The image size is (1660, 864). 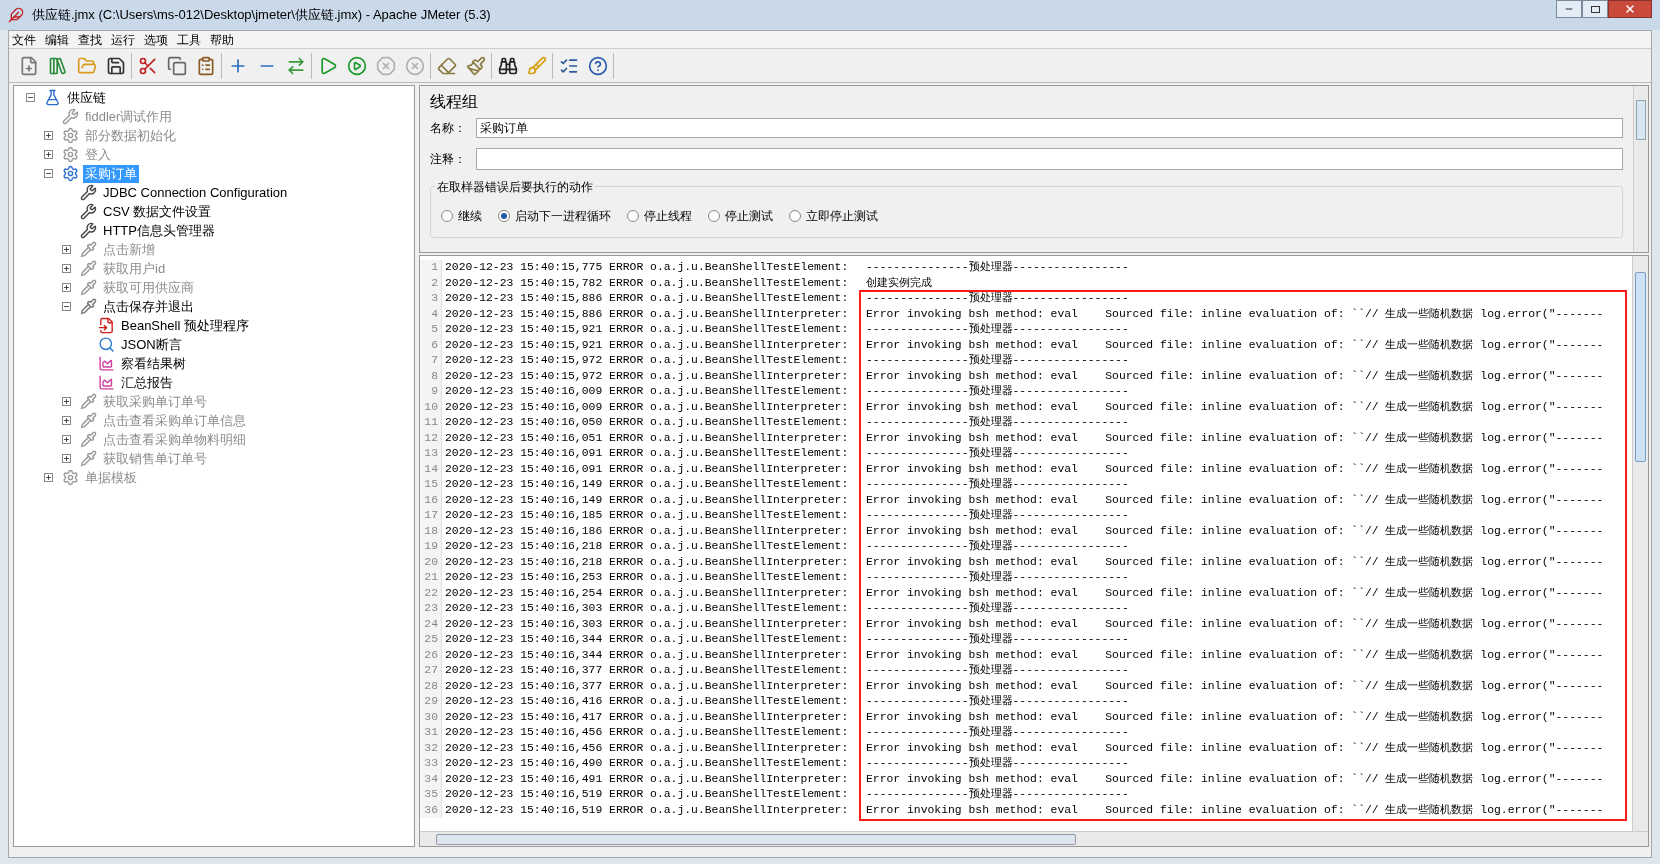 I want to click on tree-item: 点击保存并退出, so click(x=148, y=306).